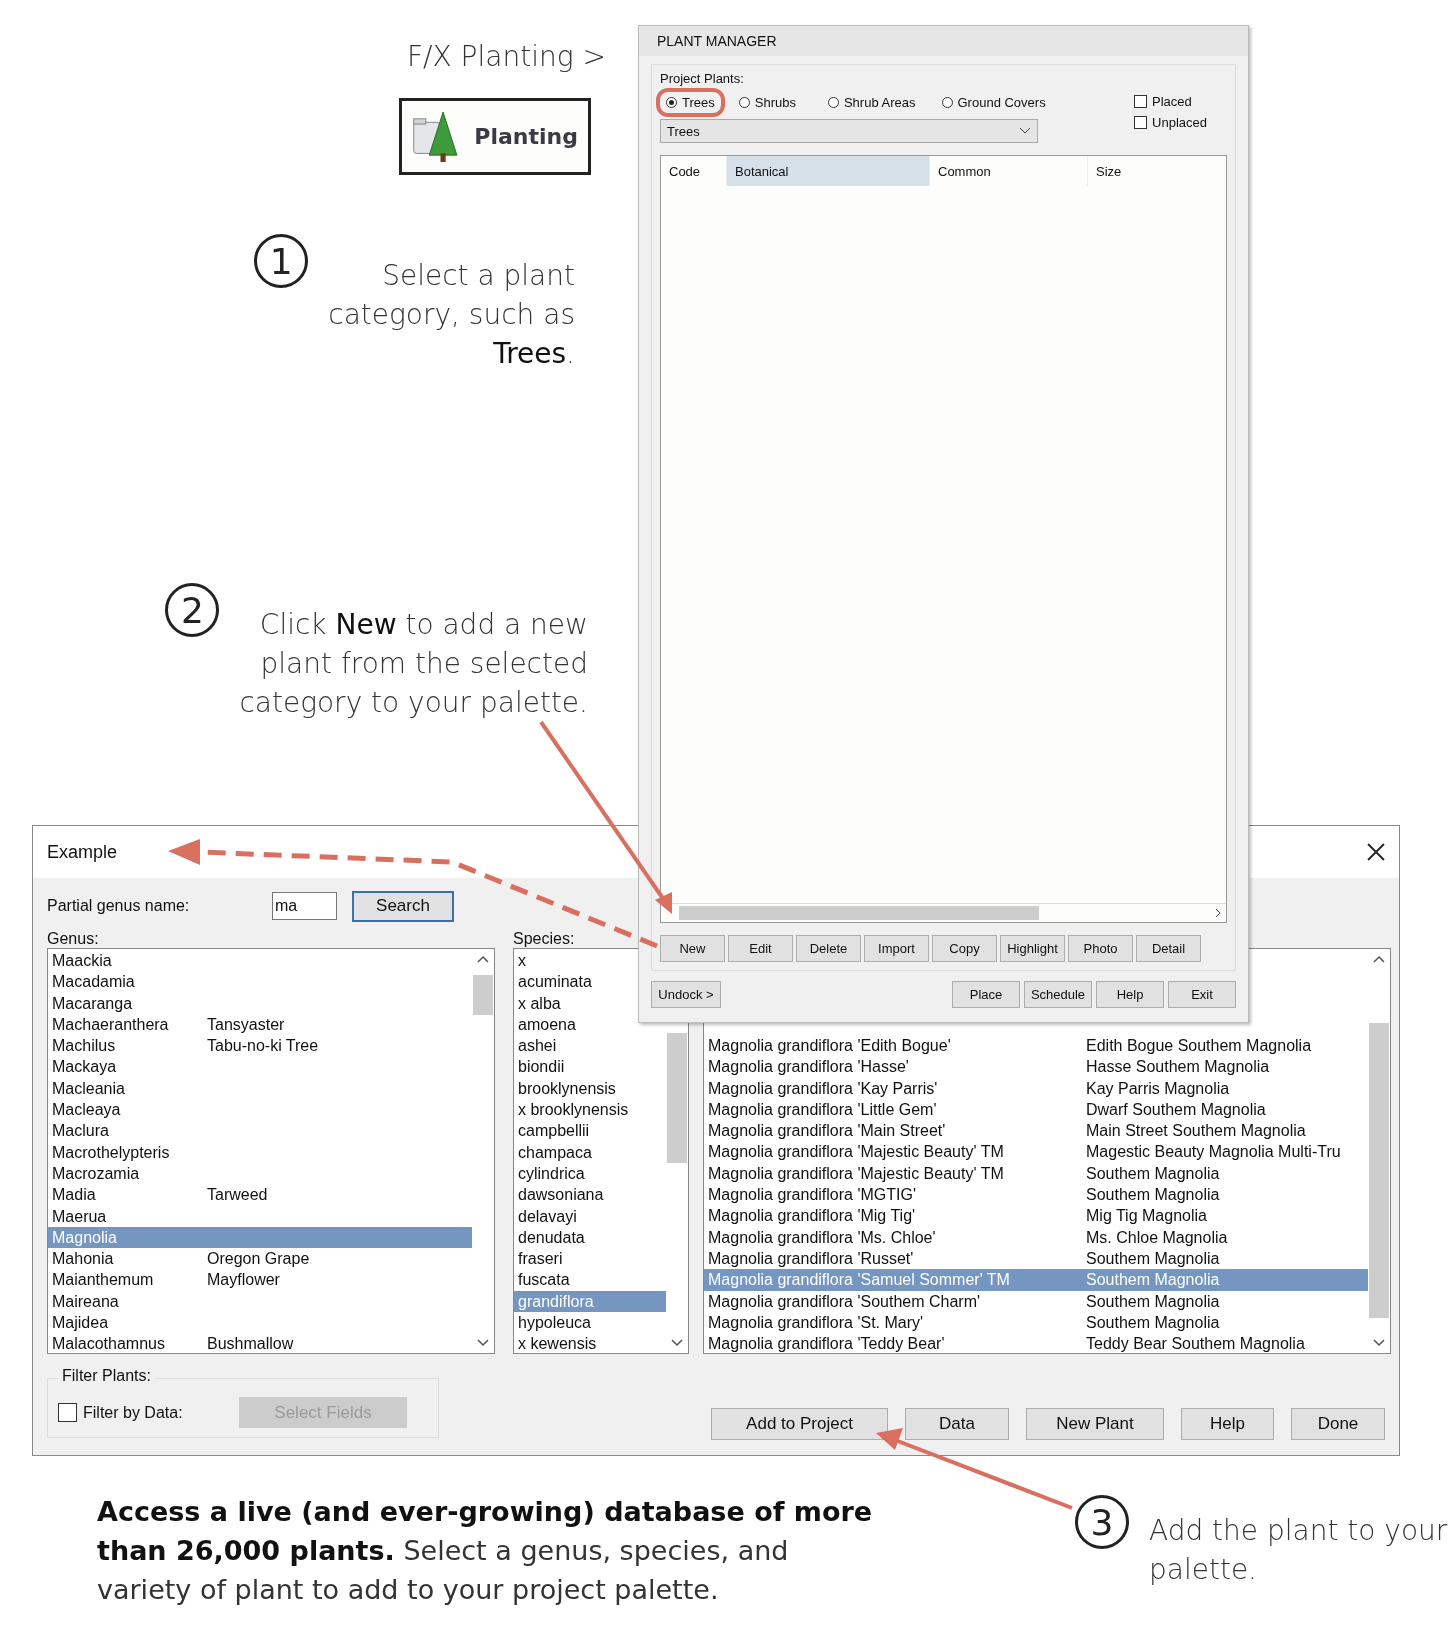 Image resolution: width=1452 pixels, height=1648 pixels. I want to click on toolbar-button: Highlight, so click(1032, 948).